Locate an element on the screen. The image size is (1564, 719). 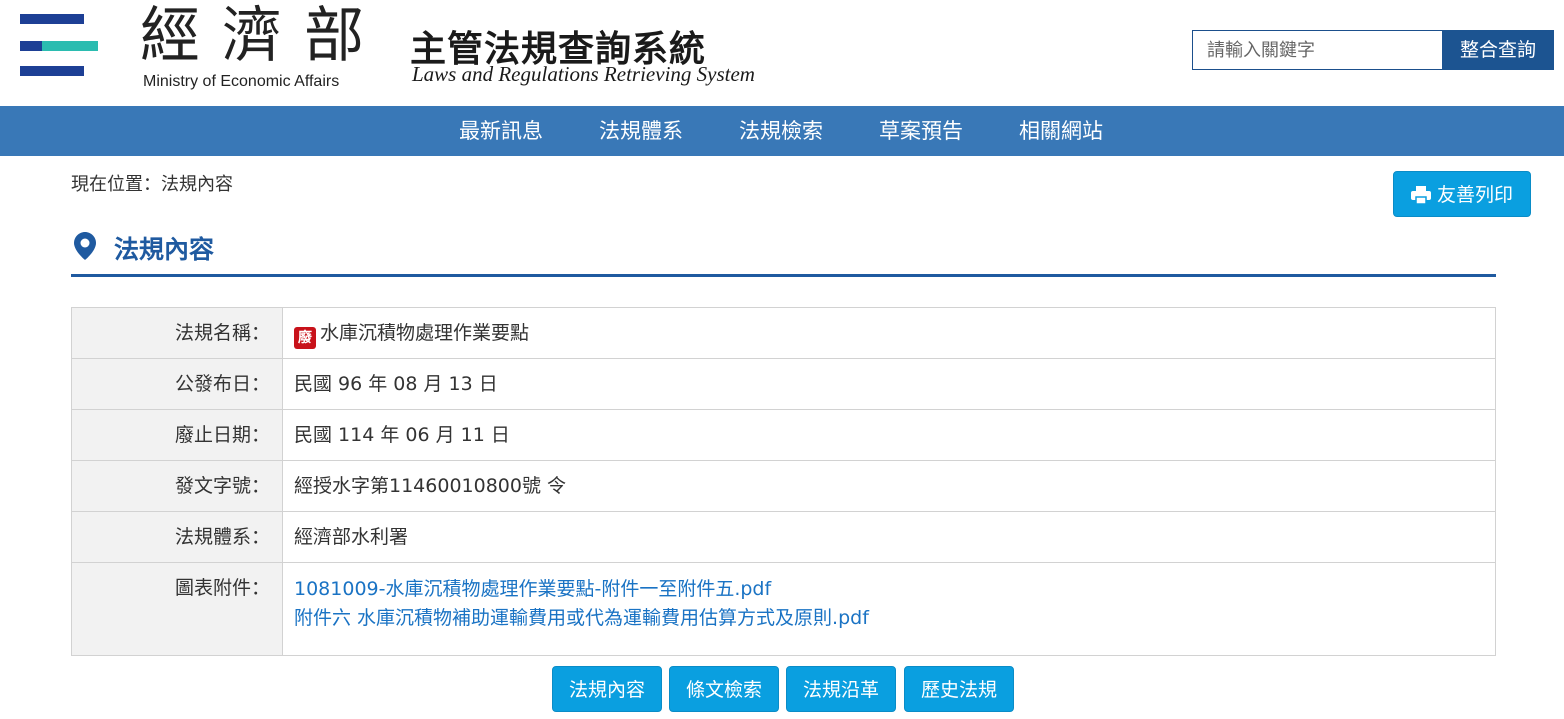
integrated-search-button: 整合查詢 is located at coordinates (1498, 50).